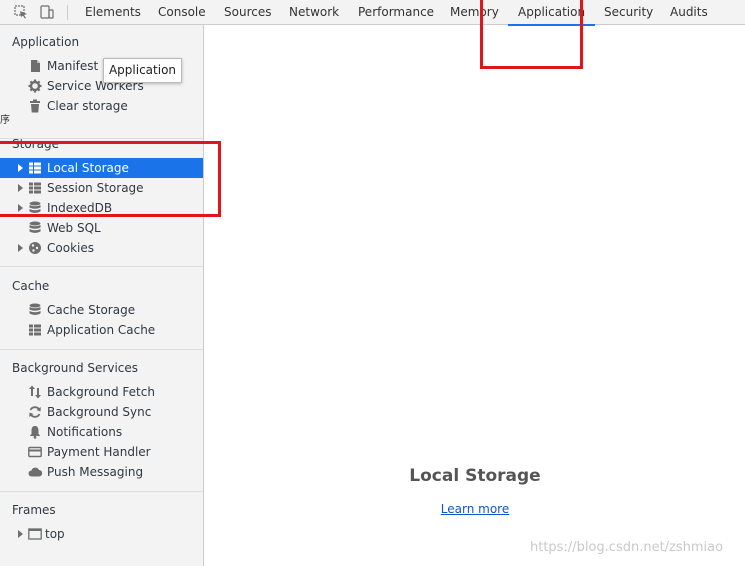 Image resolution: width=745 pixels, height=566 pixels. I want to click on sidebar-item-web-sql: Web SQL, so click(101, 228).